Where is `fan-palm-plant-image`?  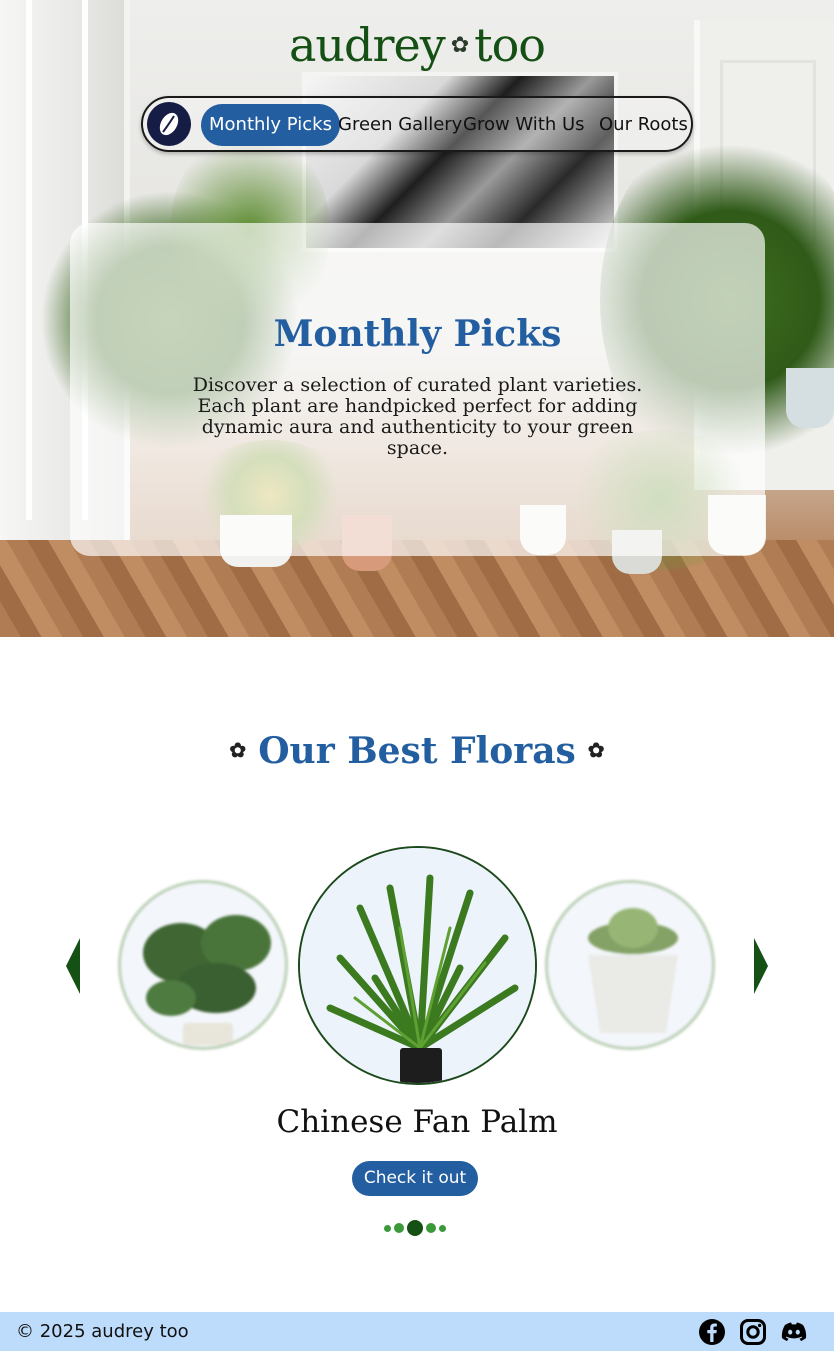
fan-palm-plant-image is located at coordinates (417, 965).